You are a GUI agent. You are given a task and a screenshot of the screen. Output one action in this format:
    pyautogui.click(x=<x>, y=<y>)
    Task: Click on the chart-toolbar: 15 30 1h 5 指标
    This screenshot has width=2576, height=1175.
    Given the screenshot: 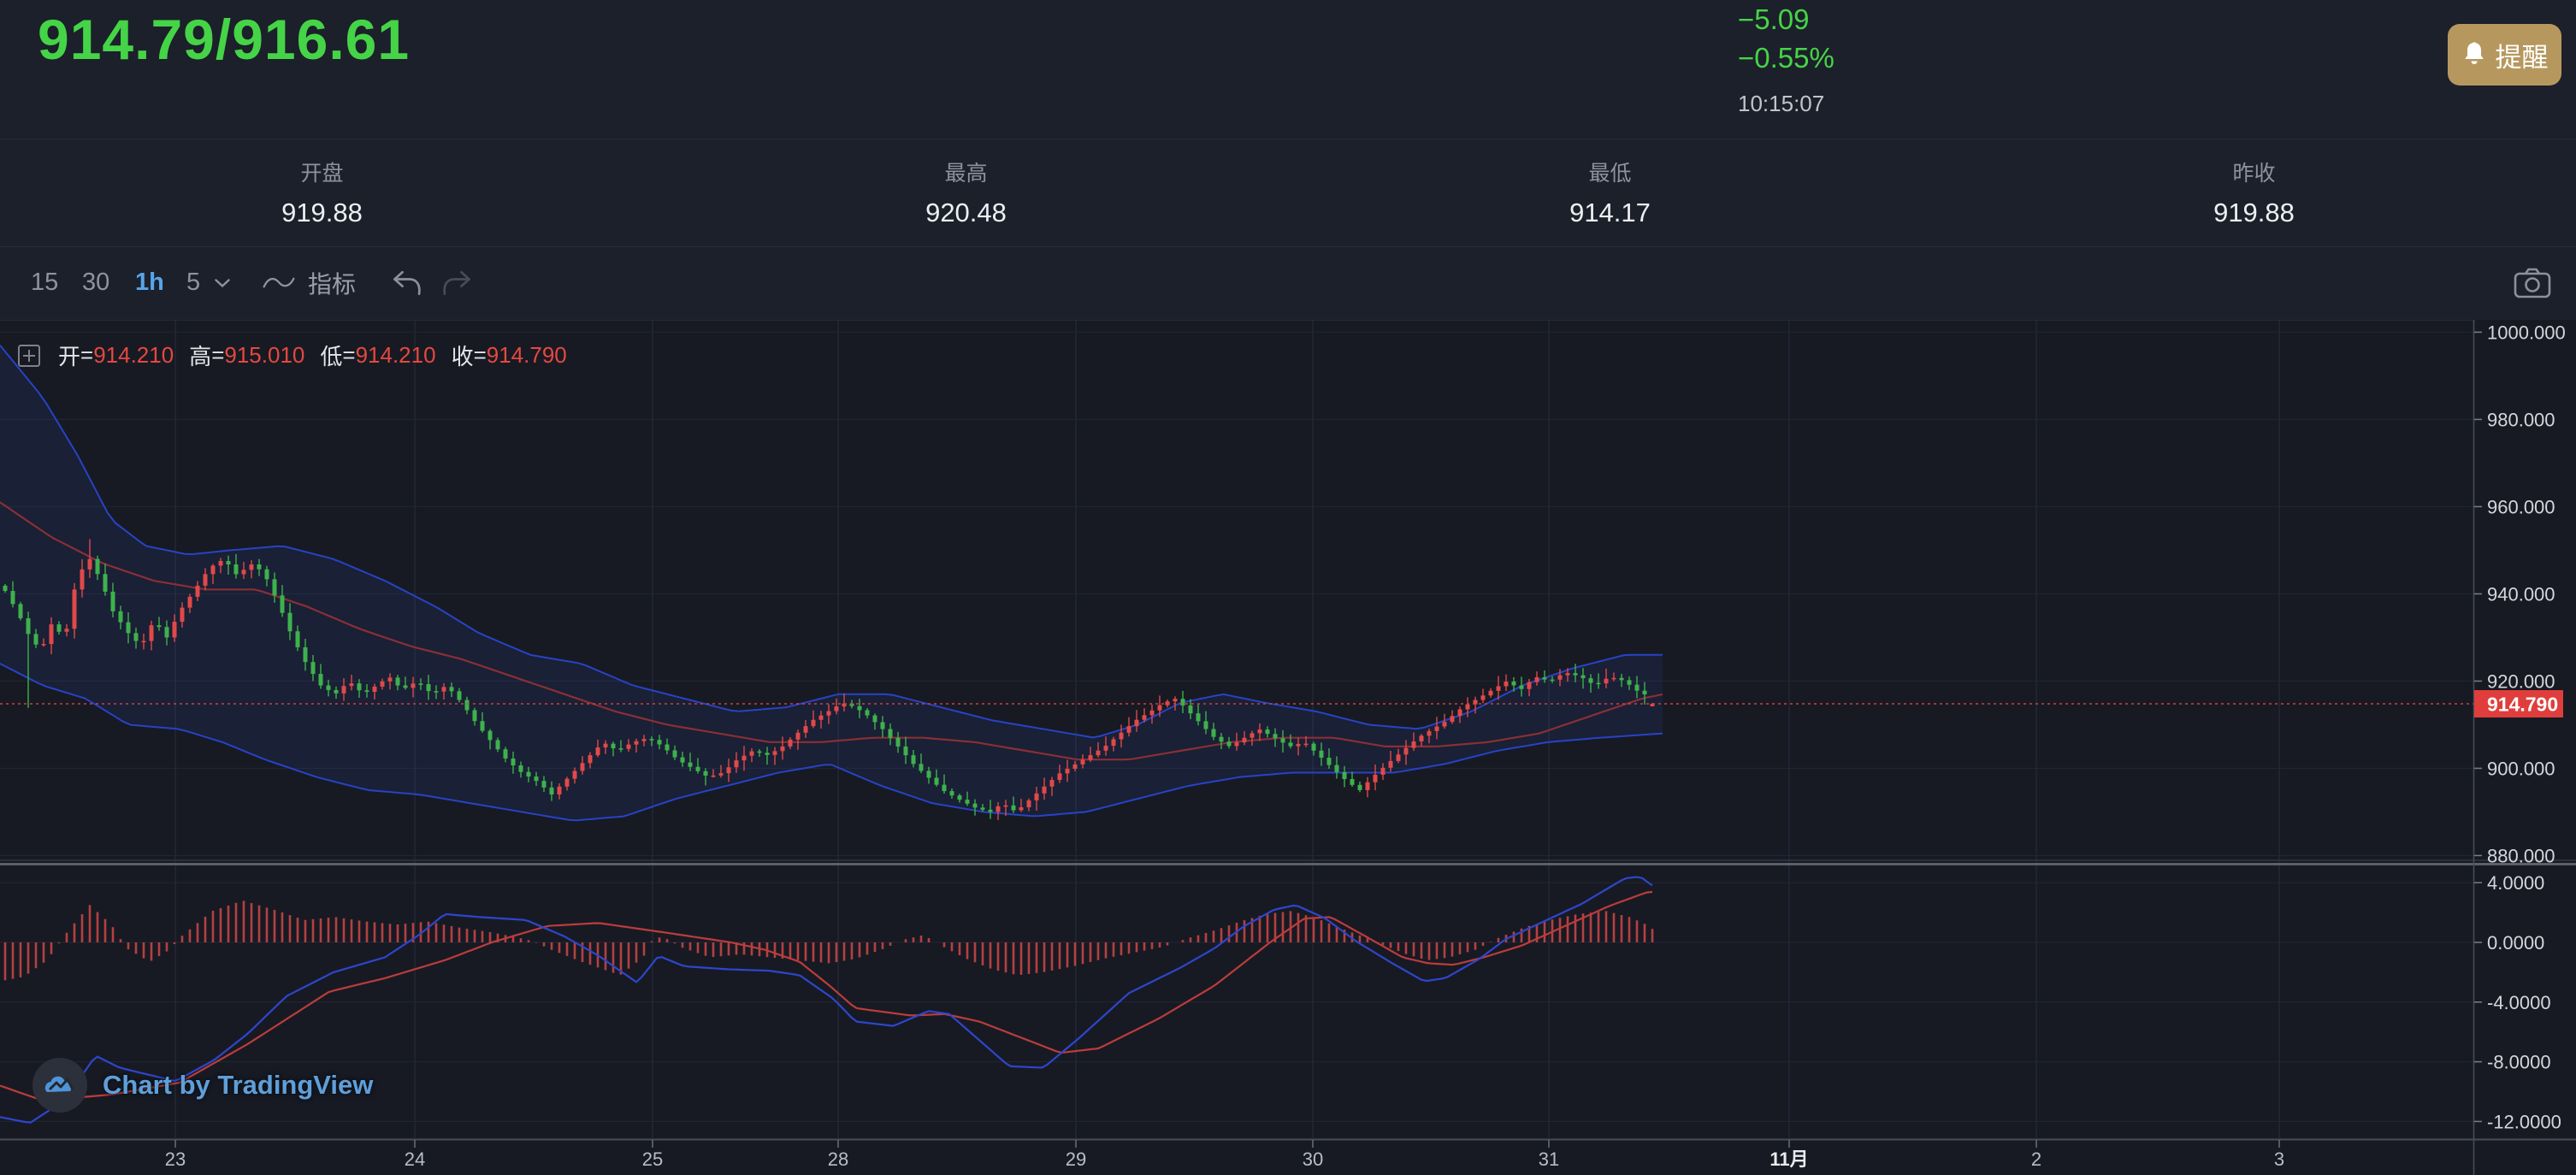 What is the action you would take?
    pyautogui.click(x=1288, y=282)
    